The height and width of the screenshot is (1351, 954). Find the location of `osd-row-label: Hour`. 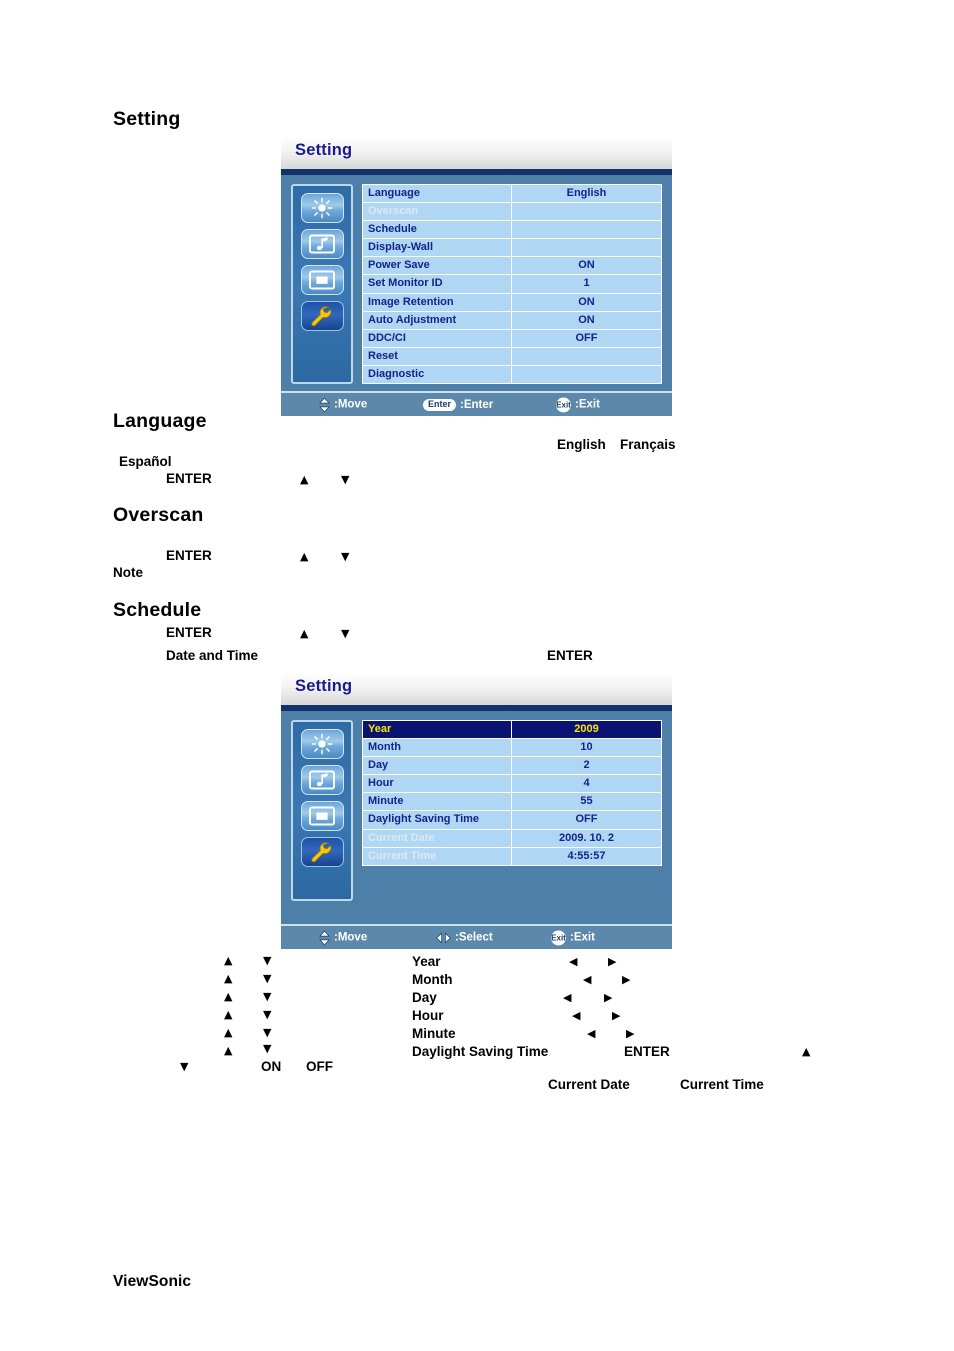

osd-row-label: Hour is located at coordinates (437, 784).